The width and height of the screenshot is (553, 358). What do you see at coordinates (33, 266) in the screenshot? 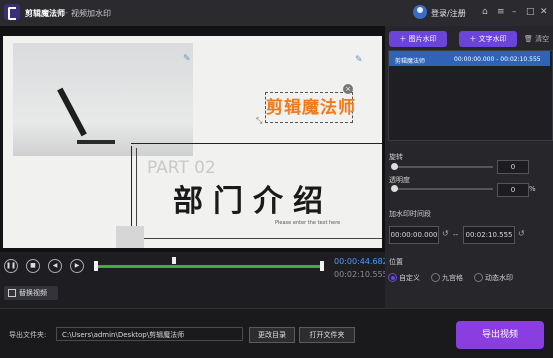
I see `stop-icon: ■` at bounding box center [33, 266].